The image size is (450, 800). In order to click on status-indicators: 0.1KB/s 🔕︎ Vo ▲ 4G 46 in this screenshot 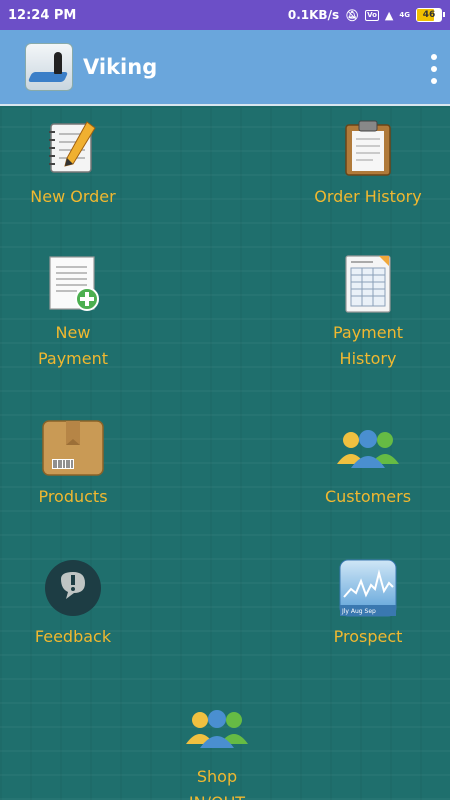, I will do `click(366, 15)`.